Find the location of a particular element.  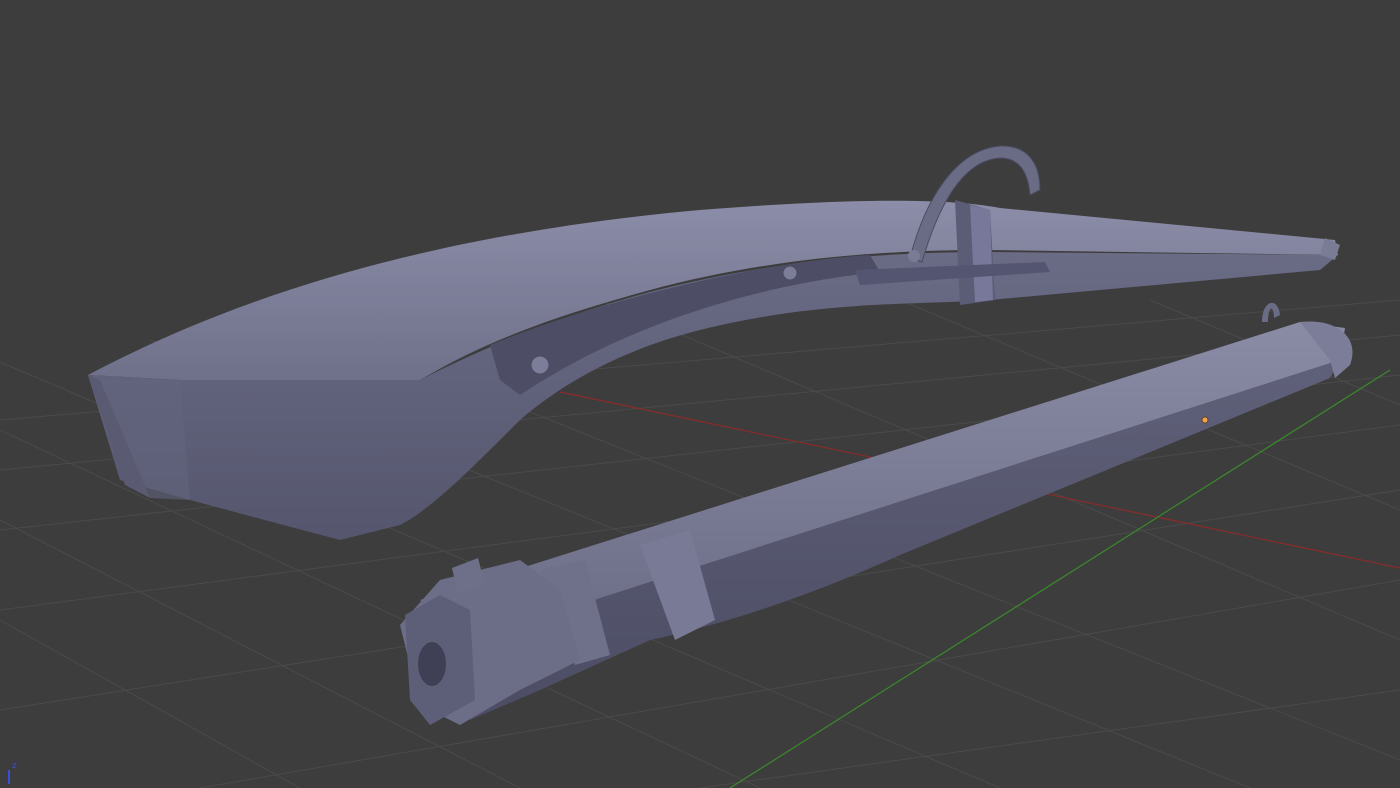

front-hook is located at coordinates (1271, 312).